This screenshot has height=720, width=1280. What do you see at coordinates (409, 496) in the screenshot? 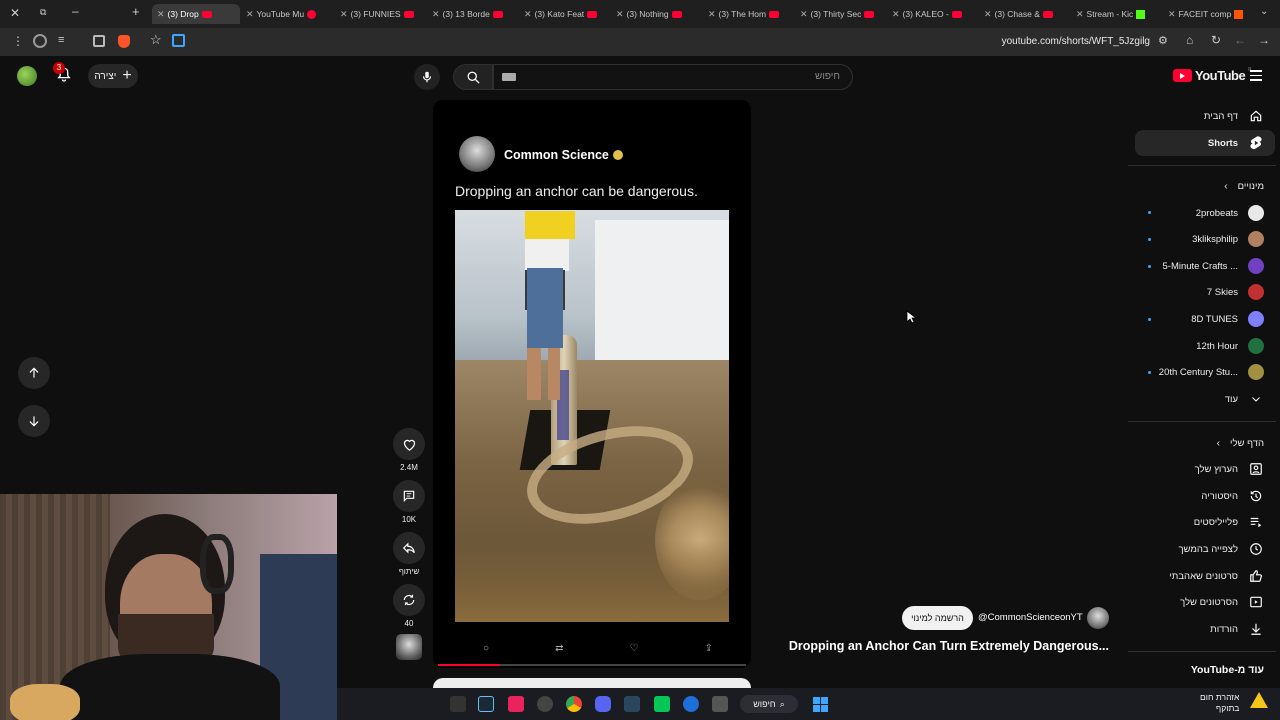
I see `comment-button` at bounding box center [409, 496].